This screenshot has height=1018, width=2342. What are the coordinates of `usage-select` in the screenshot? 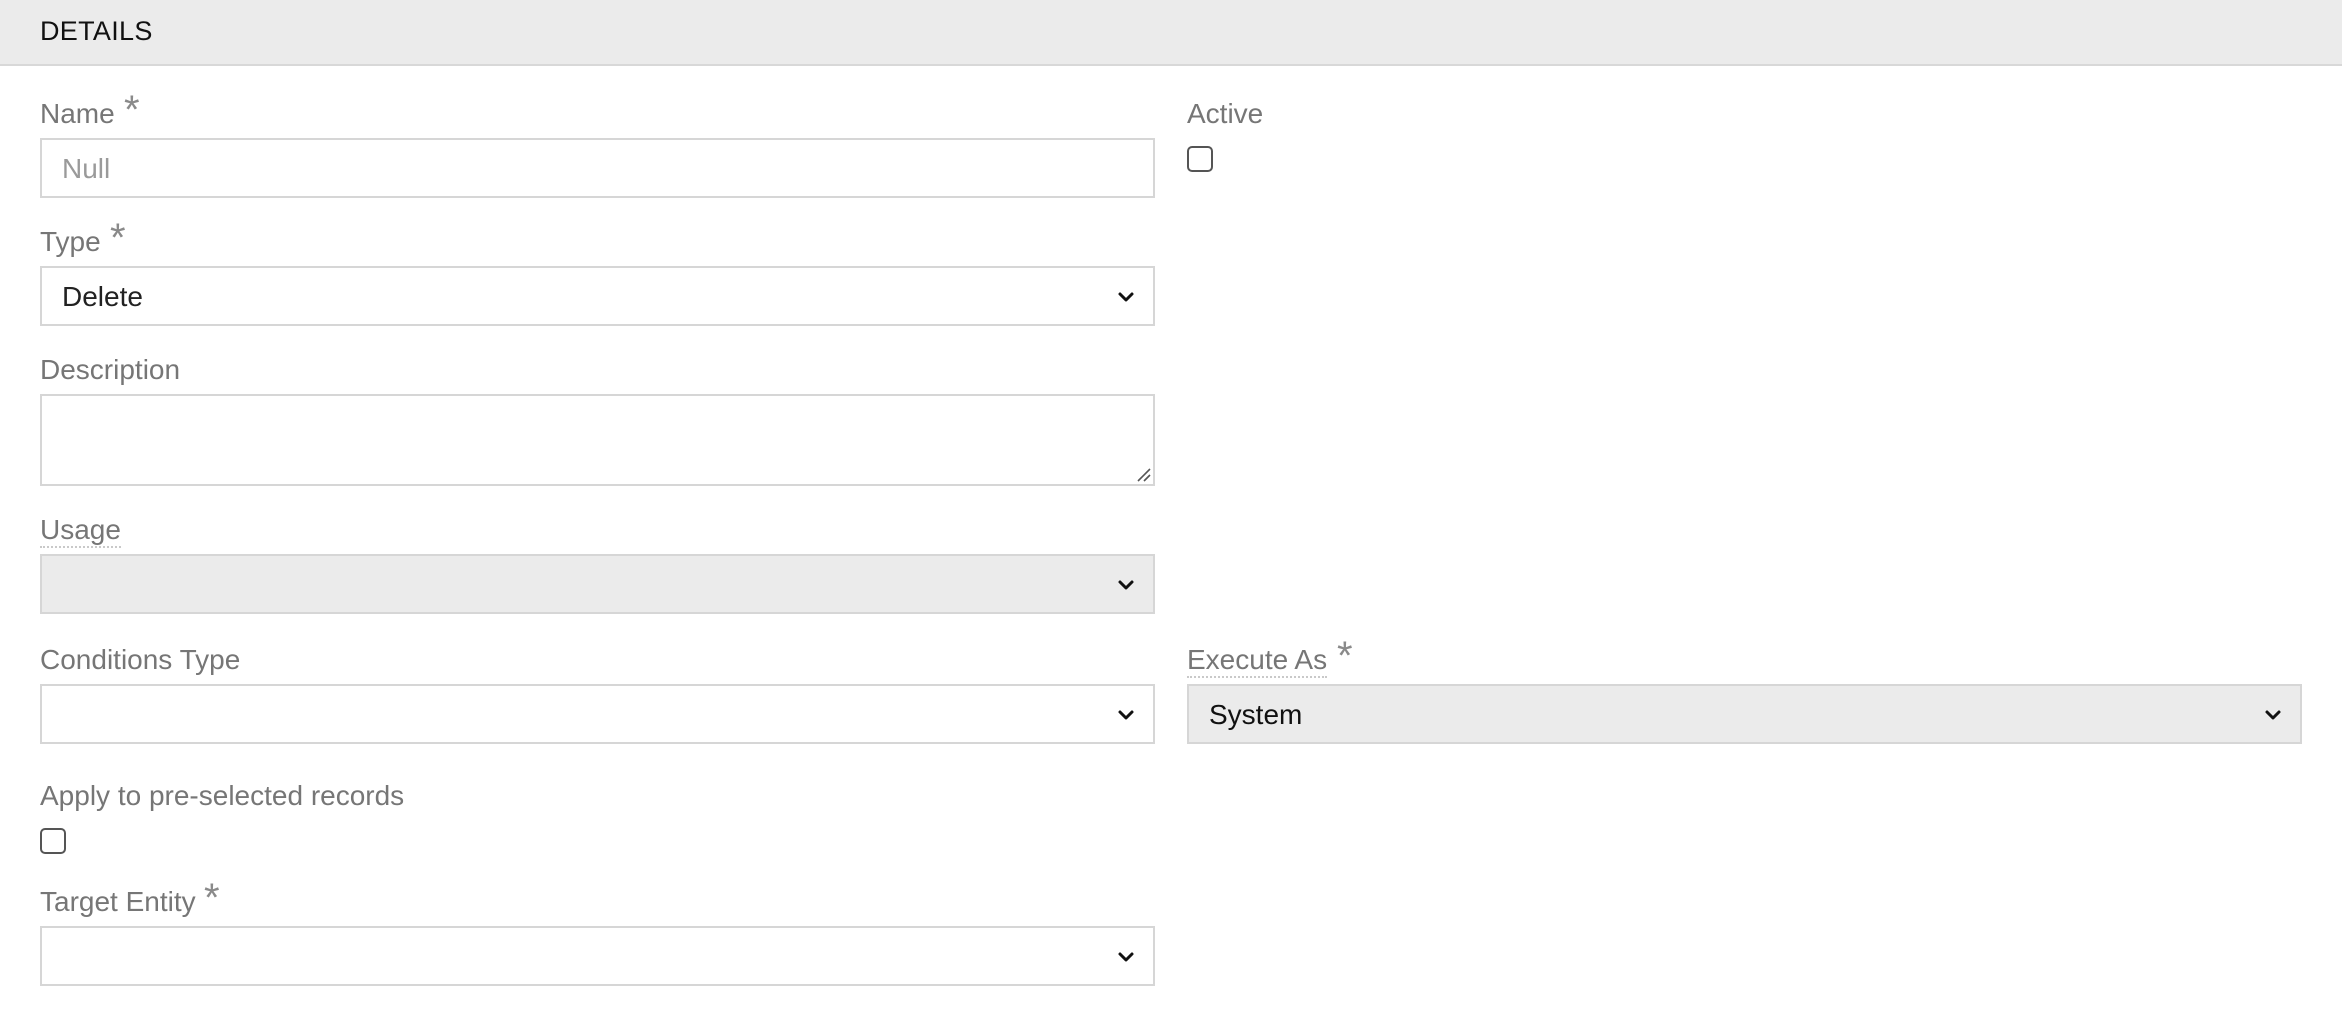 It's located at (597, 584).